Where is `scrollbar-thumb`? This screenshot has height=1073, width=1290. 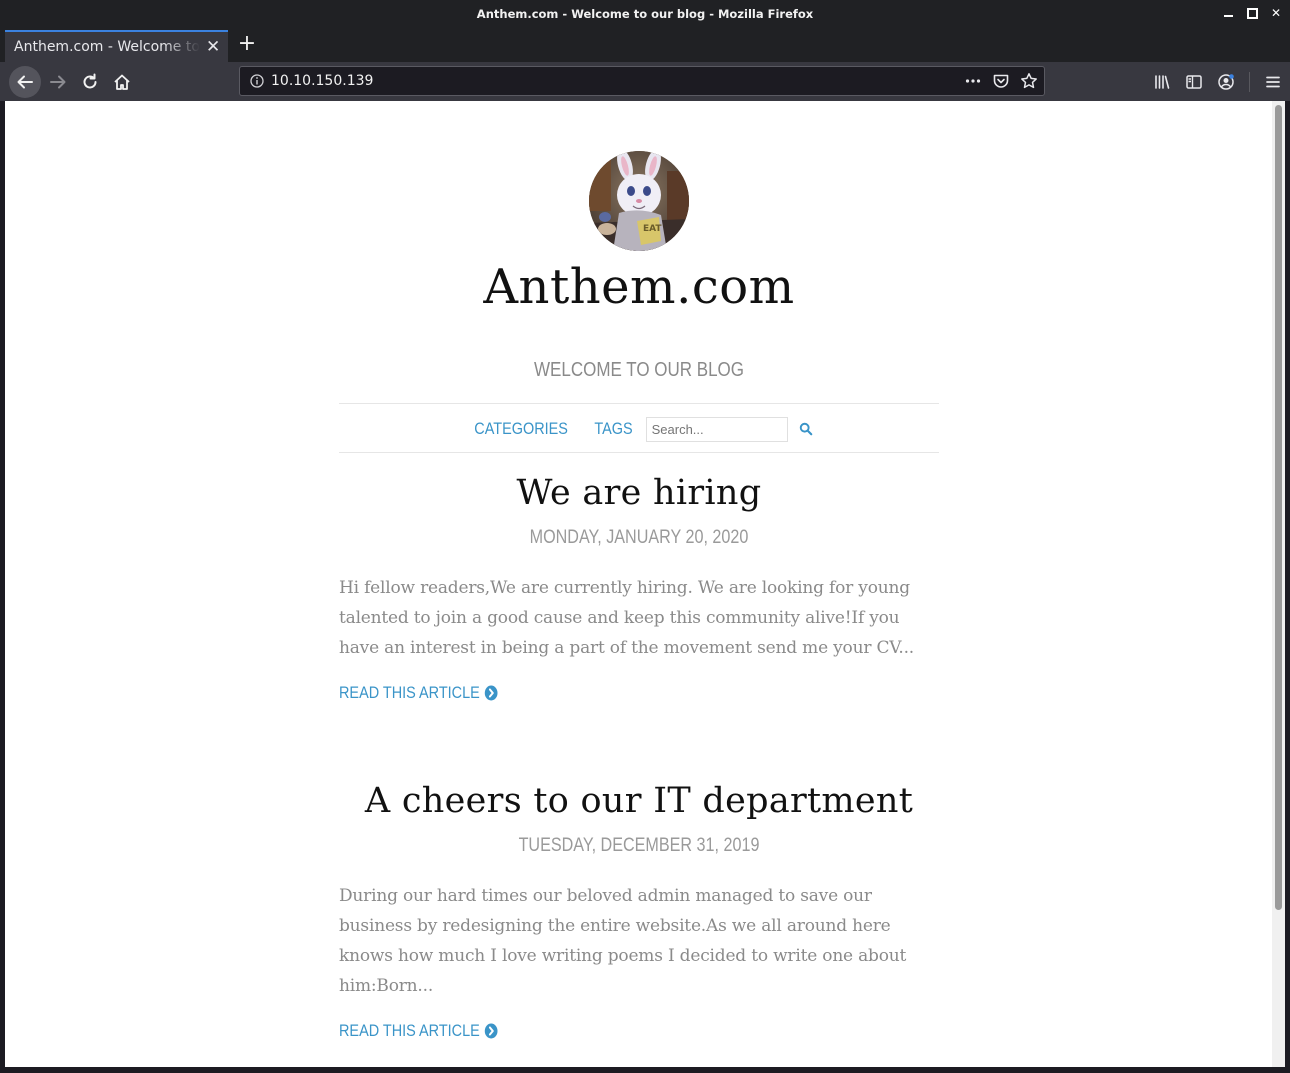 scrollbar-thumb is located at coordinates (1278, 507).